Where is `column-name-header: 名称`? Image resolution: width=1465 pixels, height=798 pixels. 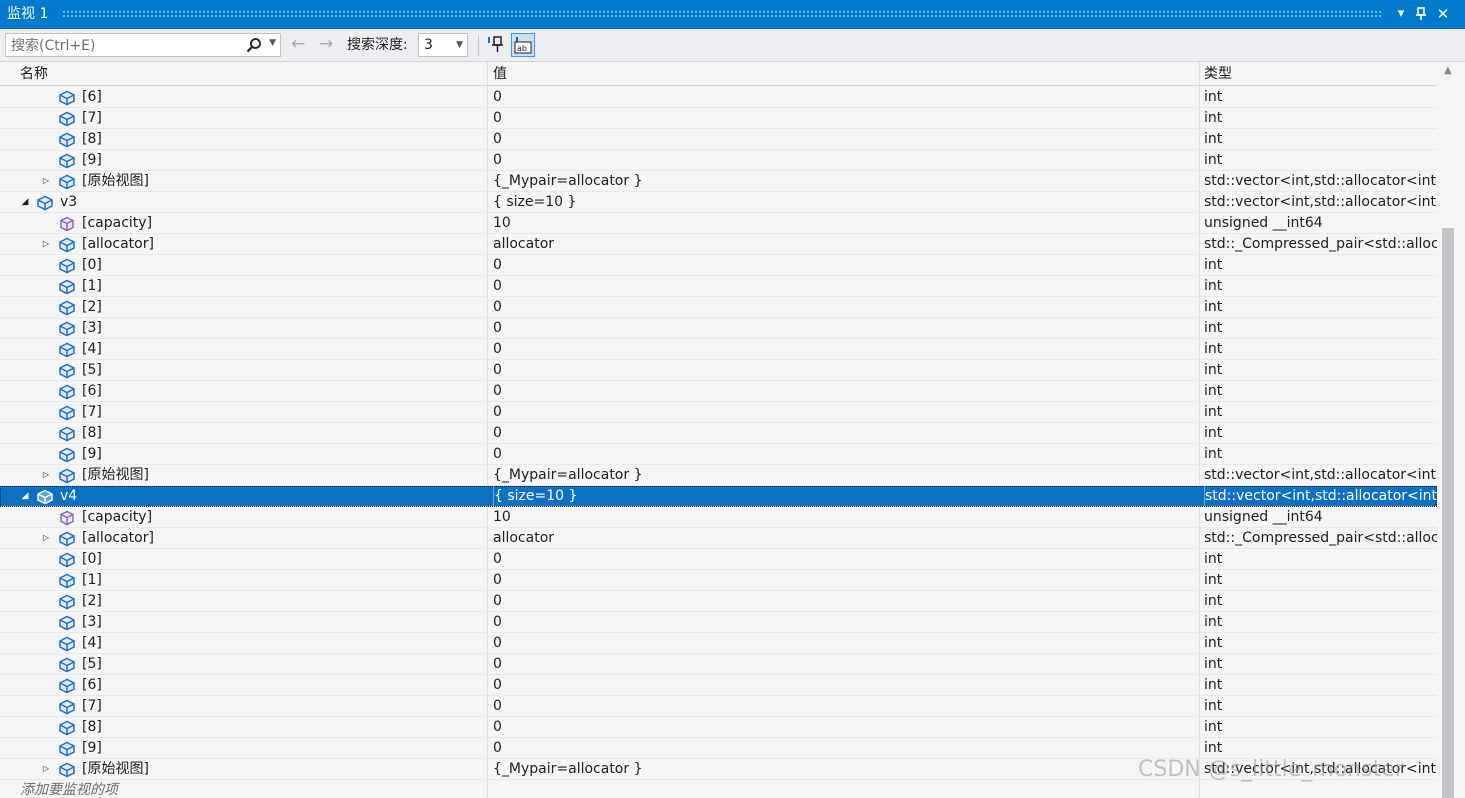
column-name-header: 名称 is located at coordinates (34, 74).